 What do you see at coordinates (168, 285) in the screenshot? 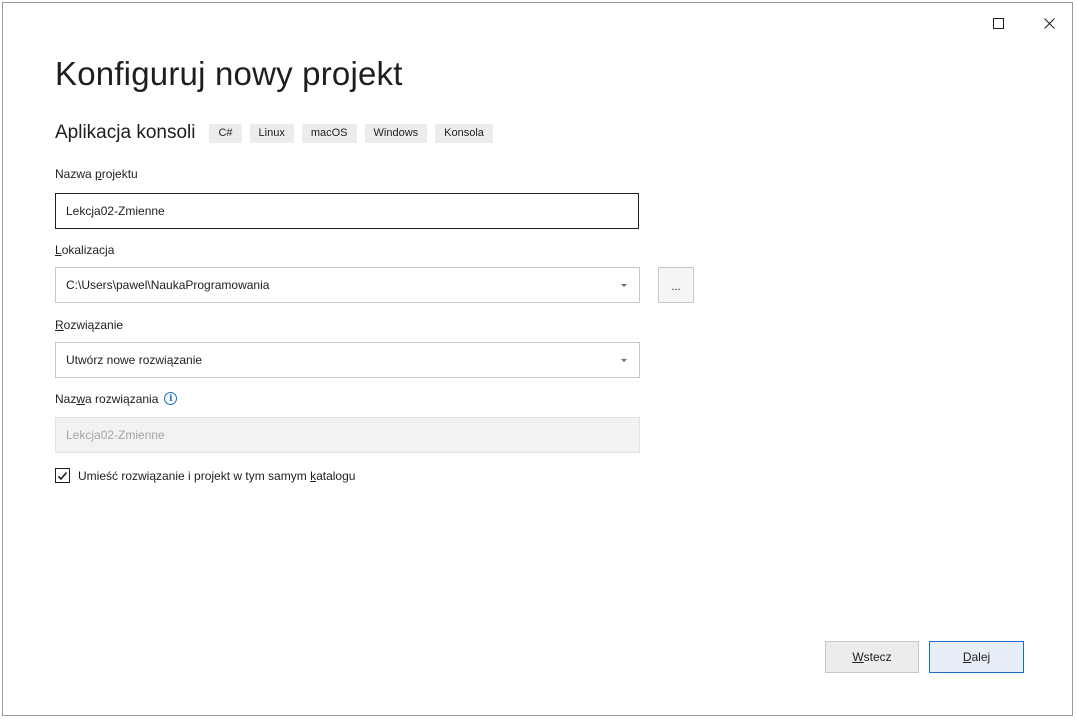
I see `location-value: C:\Users\pawel\NaukaProgramowania` at bounding box center [168, 285].